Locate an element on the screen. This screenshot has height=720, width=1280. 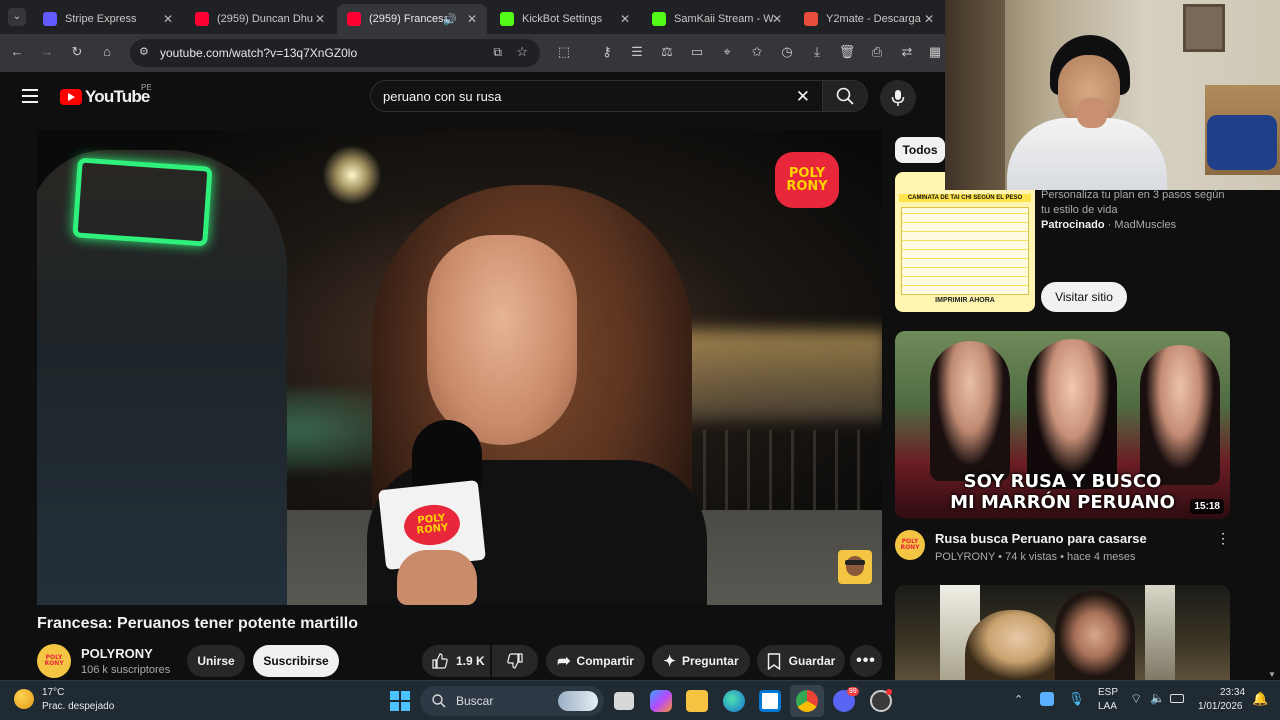
keyboard-layout: LAA is located at coordinates (1107, 706).